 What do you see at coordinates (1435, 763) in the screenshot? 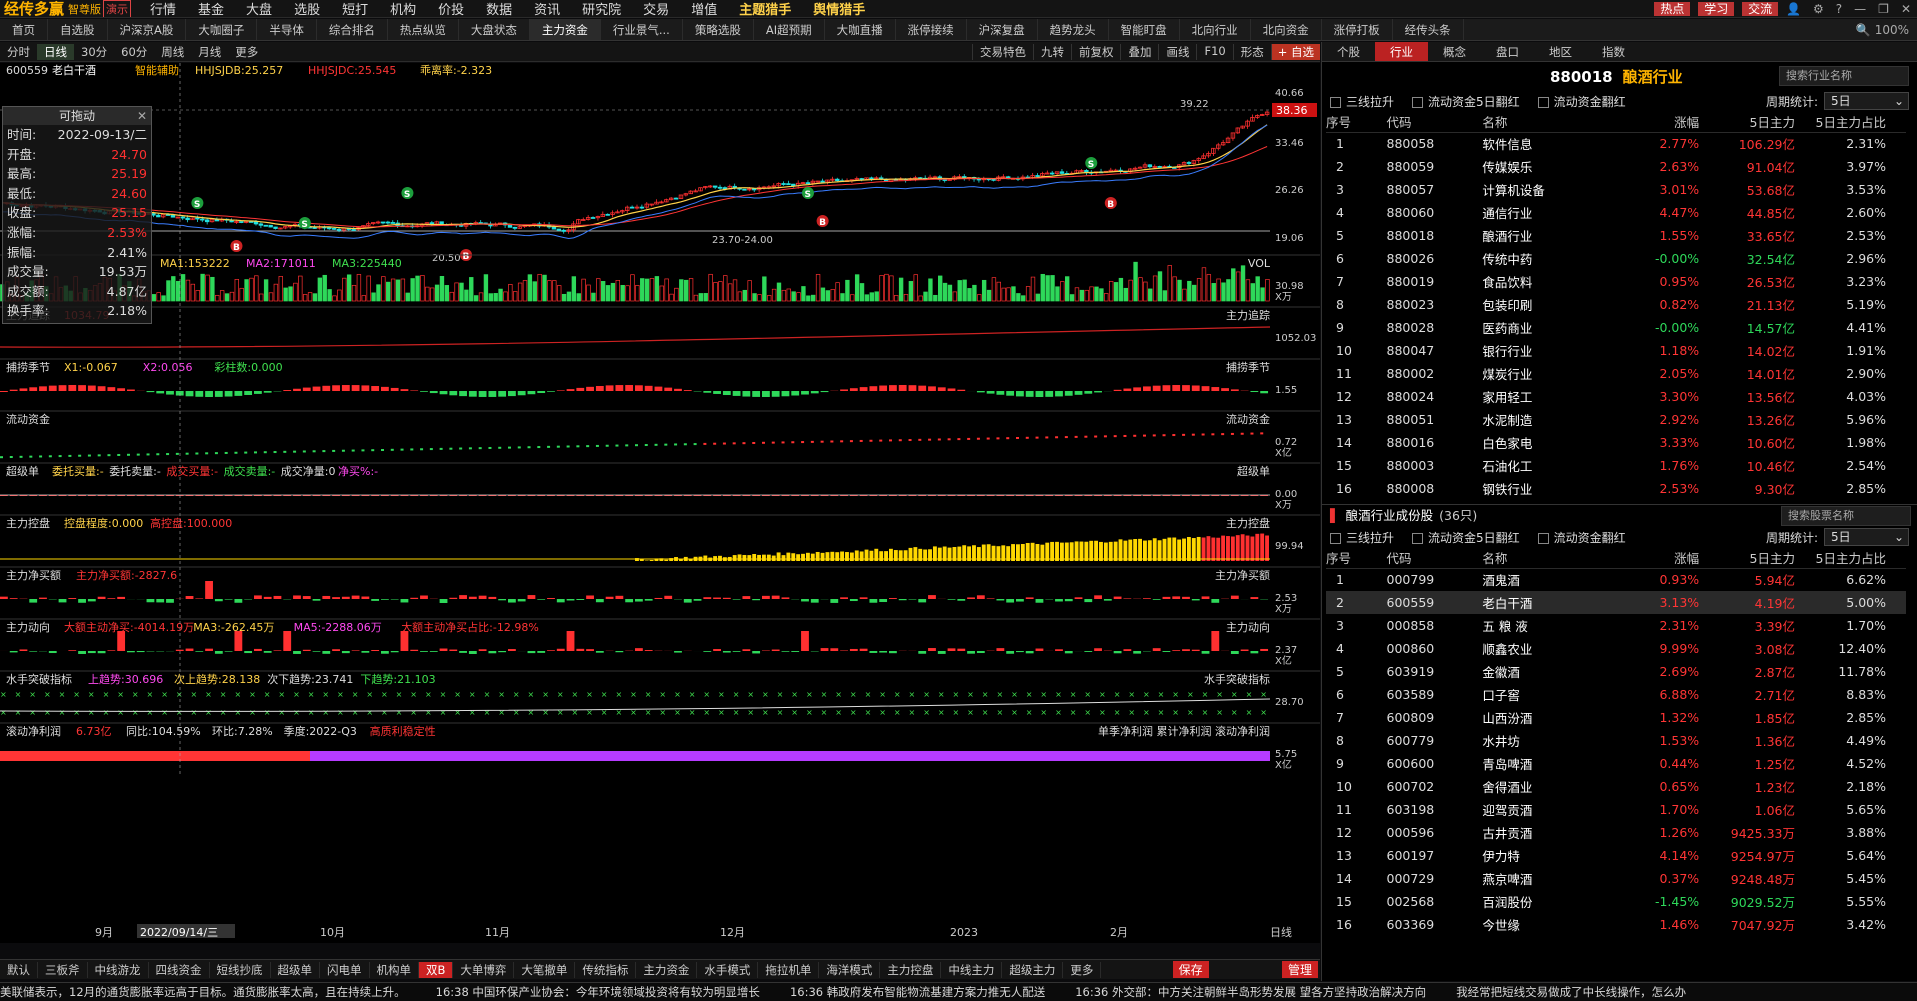
I see `row-code: 600600` at bounding box center [1435, 763].